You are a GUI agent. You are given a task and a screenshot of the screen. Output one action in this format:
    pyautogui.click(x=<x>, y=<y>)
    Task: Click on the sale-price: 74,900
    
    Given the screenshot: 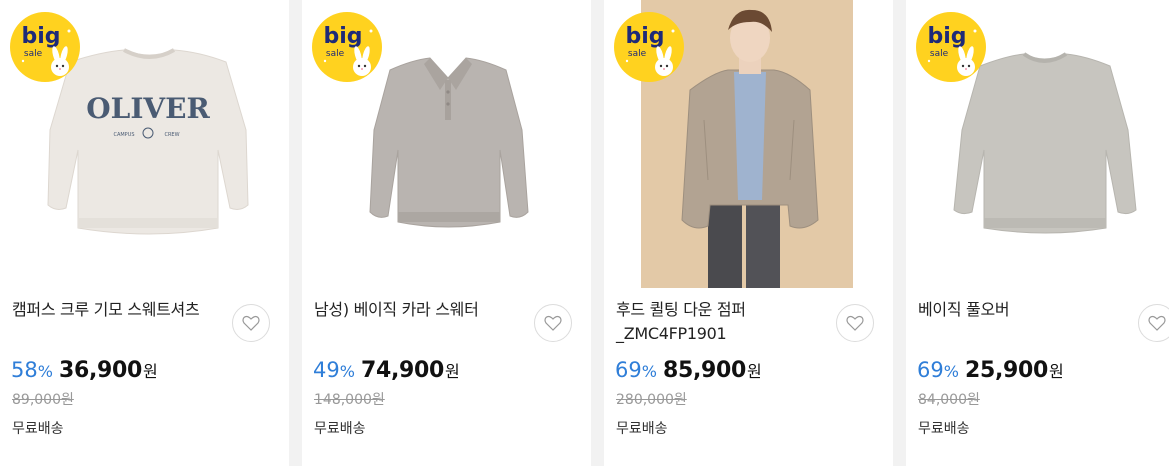 What is the action you would take?
    pyautogui.click(x=402, y=370)
    